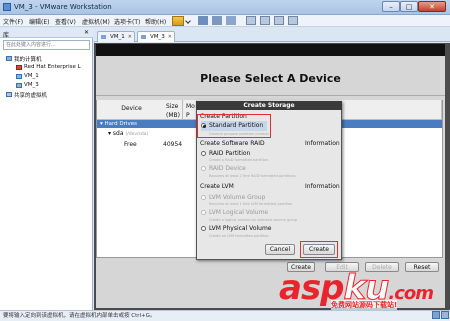  I want to click on library-title: 库, so click(6, 35).